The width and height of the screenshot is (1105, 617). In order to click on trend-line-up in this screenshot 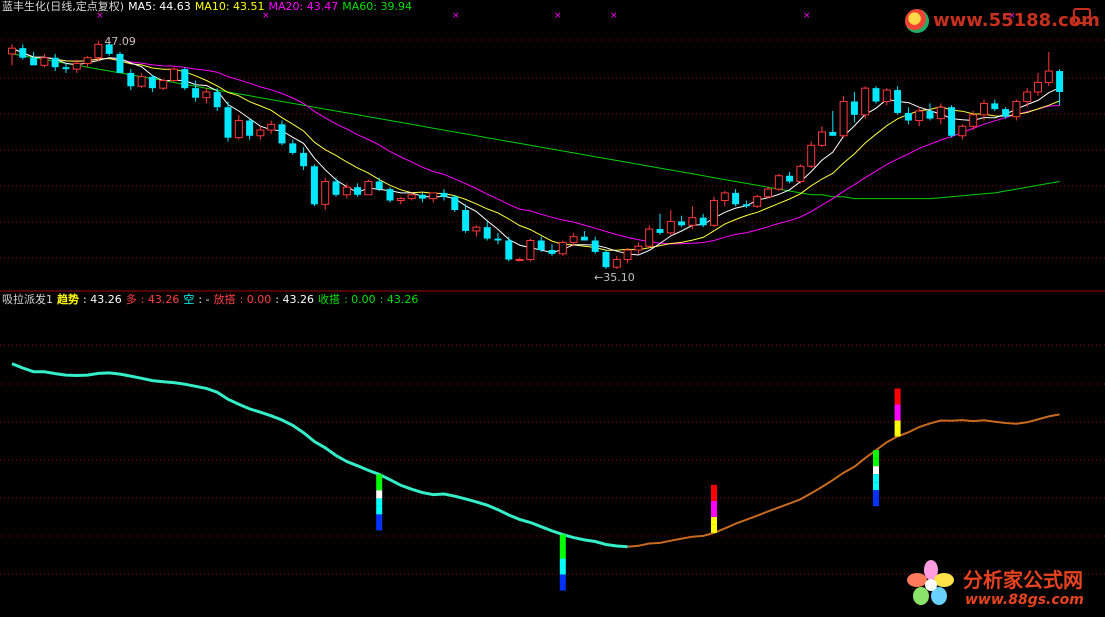, I will do `click(843, 480)`.